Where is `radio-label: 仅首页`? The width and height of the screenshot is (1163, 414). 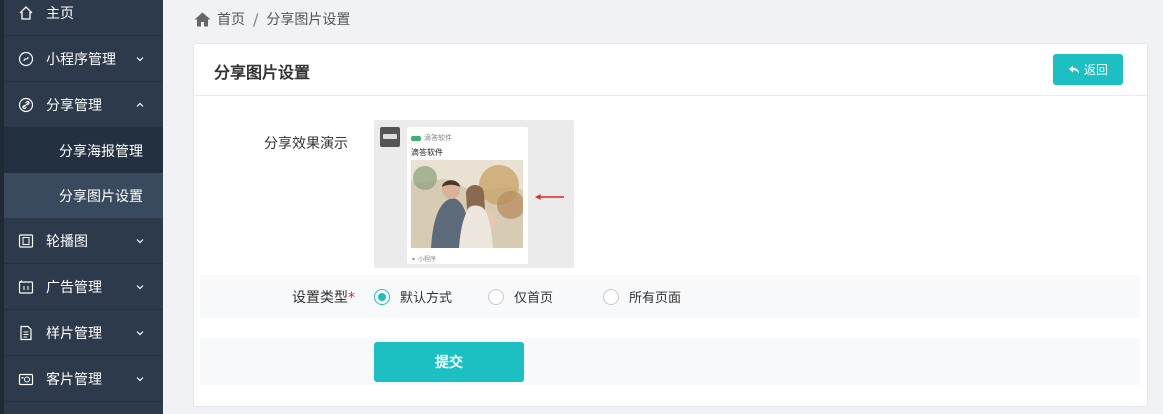
radio-label: 仅首页 is located at coordinates (534, 298).